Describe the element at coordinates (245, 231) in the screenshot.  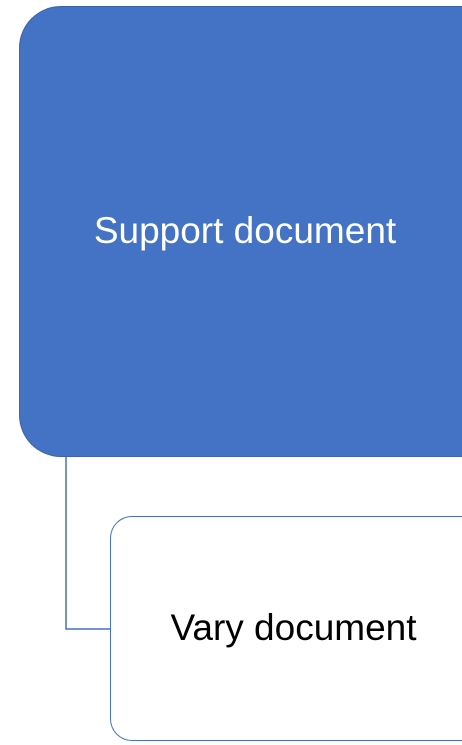
I see `root-node-label: Support document` at that location.